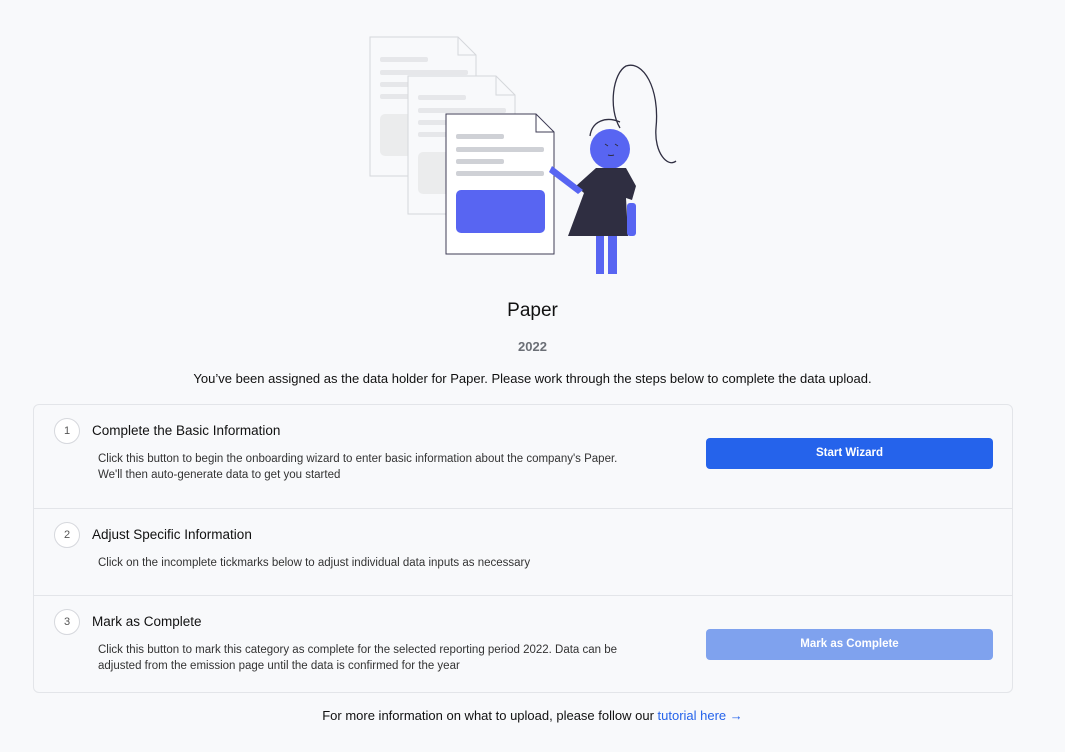 This screenshot has height=752, width=1065. Describe the element at coordinates (700, 715) in the screenshot. I see `tutorial-link: tutorial here →` at that location.